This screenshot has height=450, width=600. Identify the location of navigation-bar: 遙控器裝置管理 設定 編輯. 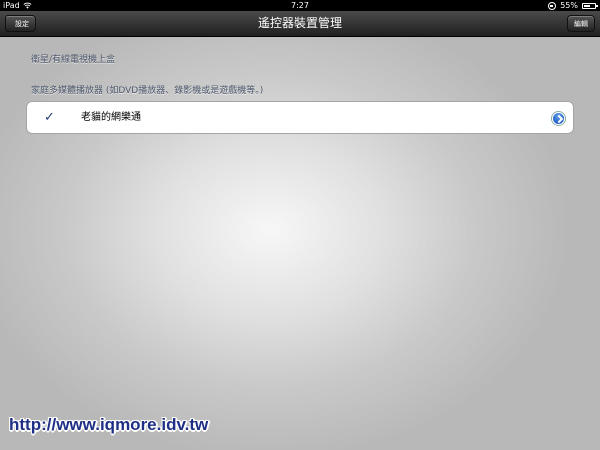
(300, 24).